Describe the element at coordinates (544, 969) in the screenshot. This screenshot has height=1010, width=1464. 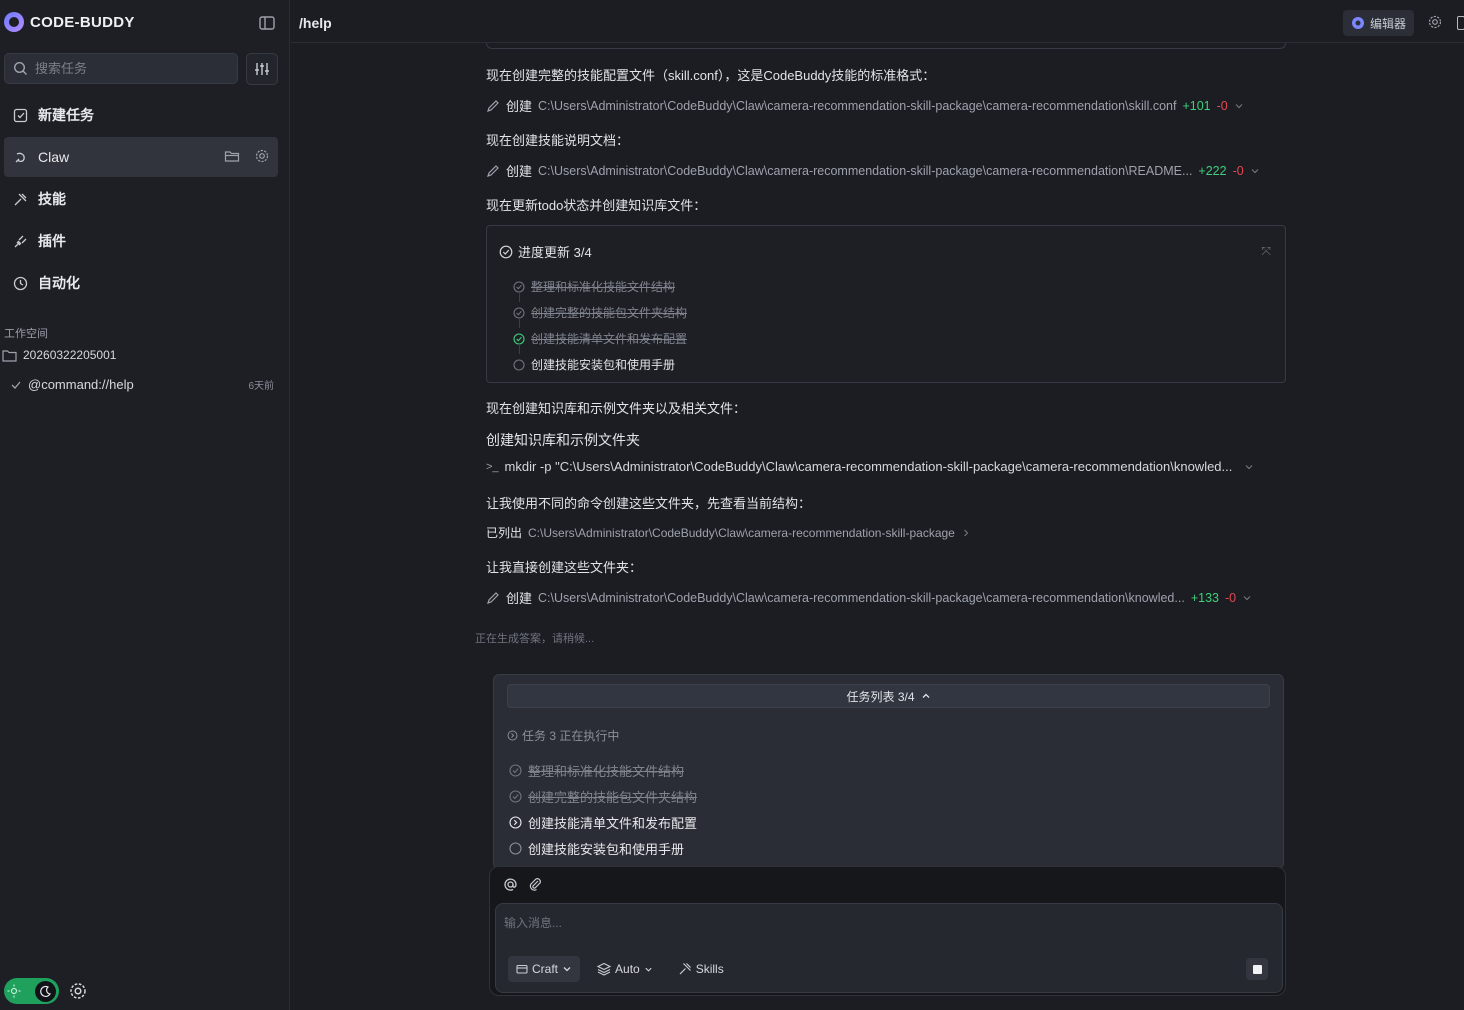
I see `mode-select: Craft` at that location.